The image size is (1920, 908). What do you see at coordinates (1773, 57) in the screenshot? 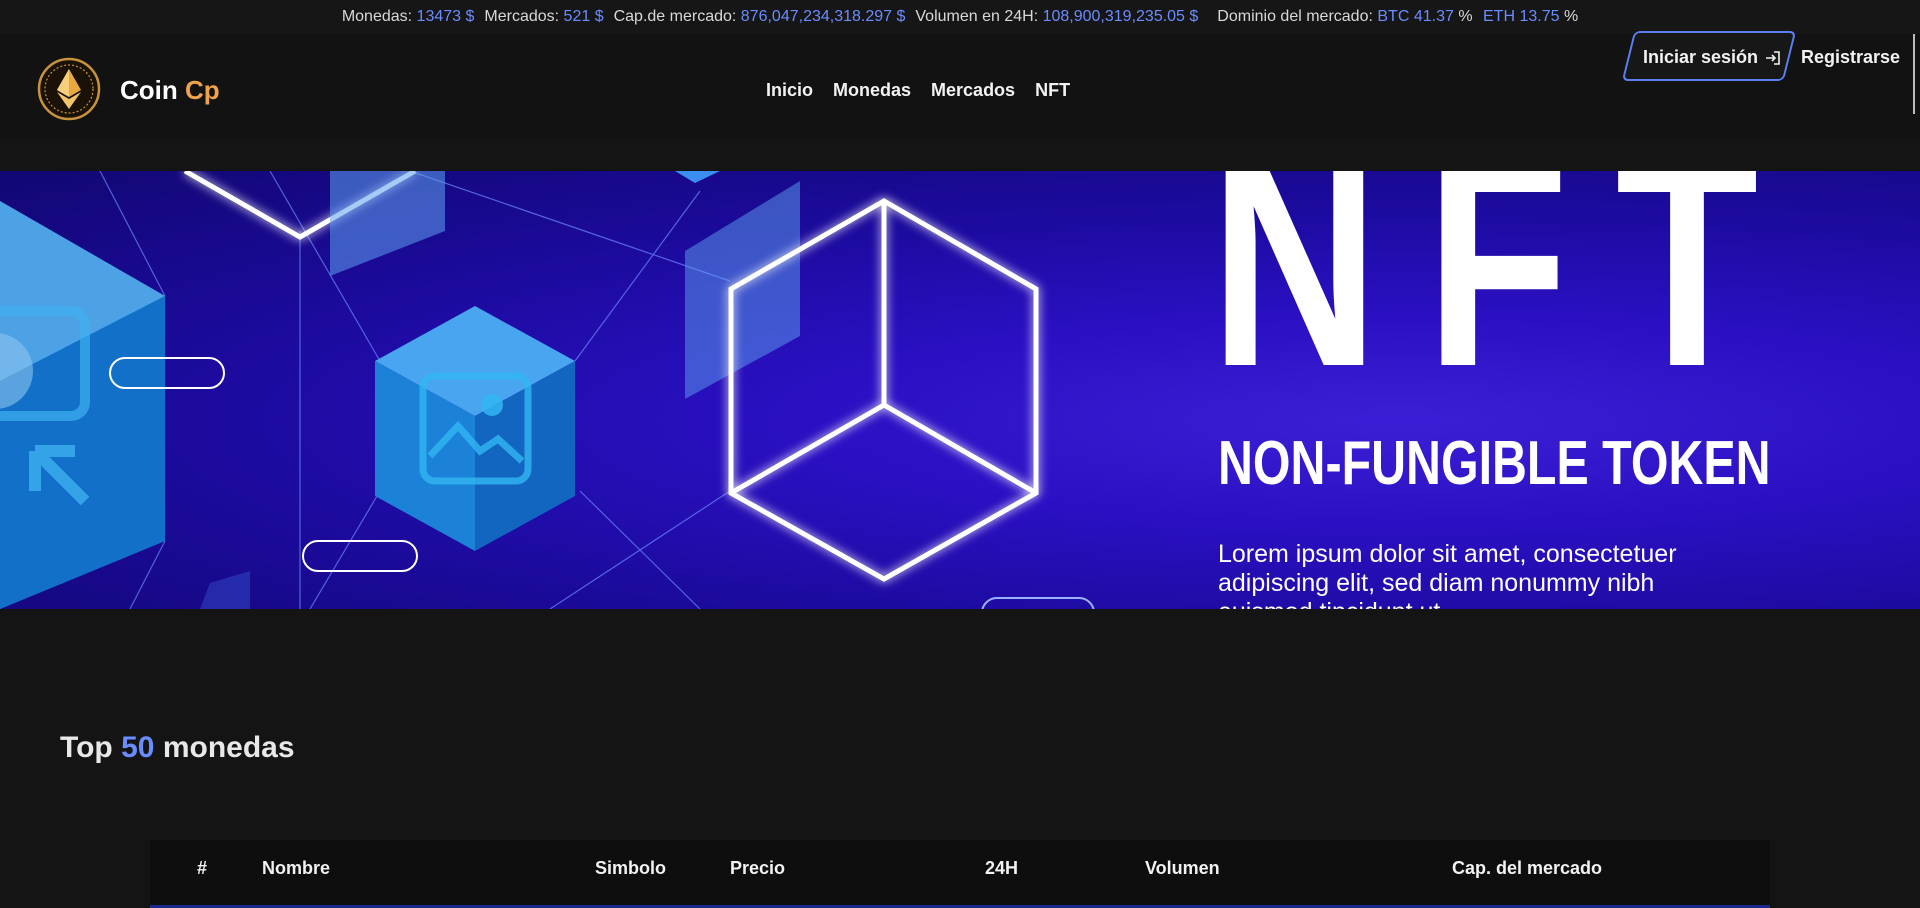
I see `login-arrow-icon` at bounding box center [1773, 57].